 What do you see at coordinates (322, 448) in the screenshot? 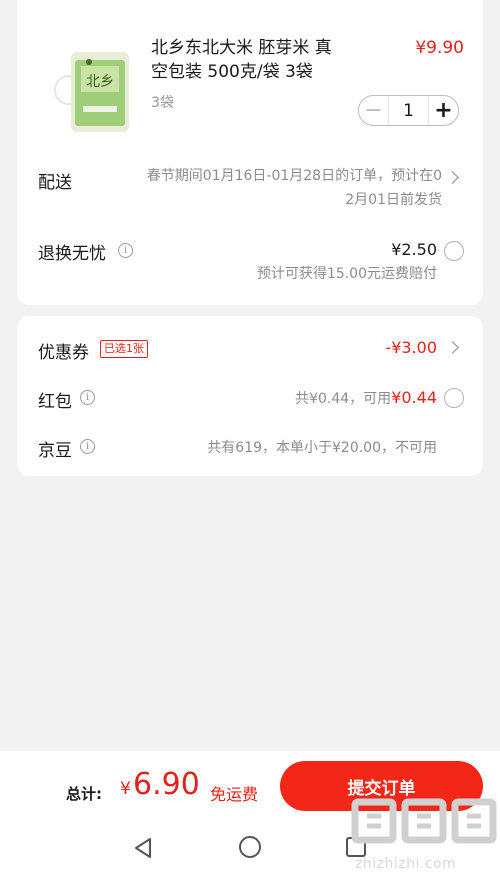
I see `jd-beans-info: 共有619，本单小于¥20.00，不可用` at bounding box center [322, 448].